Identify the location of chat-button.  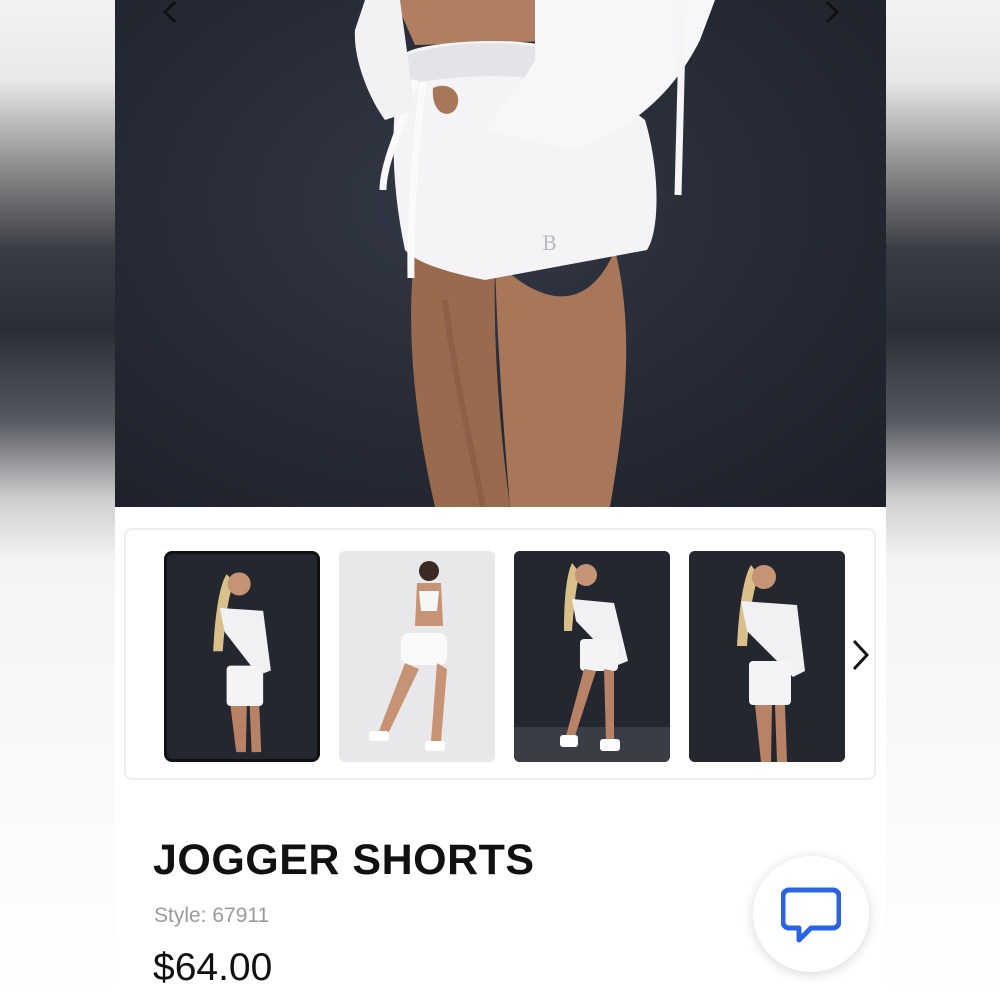
(811, 914).